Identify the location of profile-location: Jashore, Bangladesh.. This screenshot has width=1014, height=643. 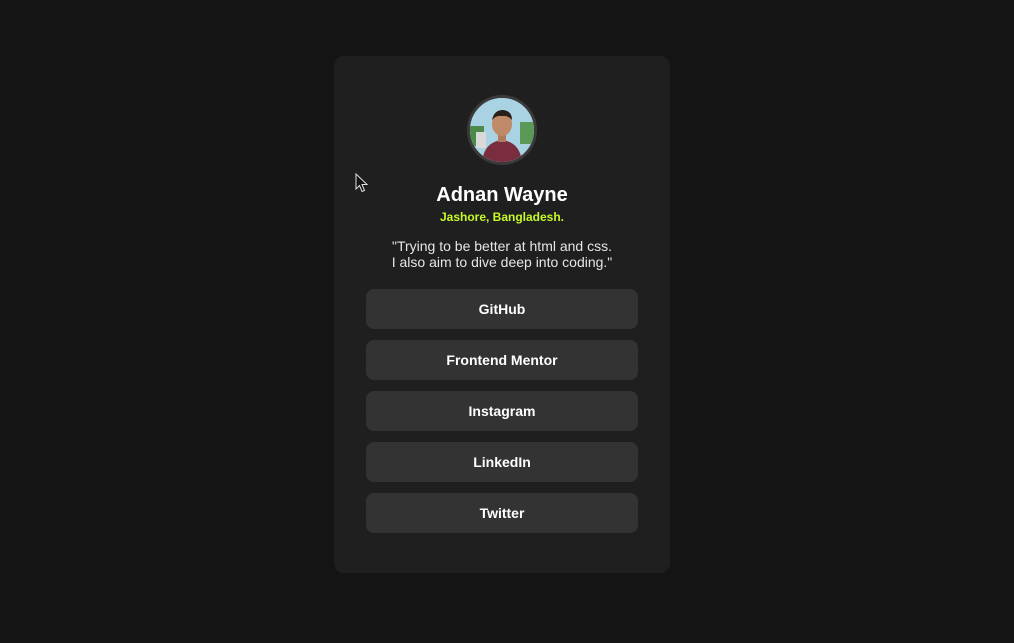
(502, 217).